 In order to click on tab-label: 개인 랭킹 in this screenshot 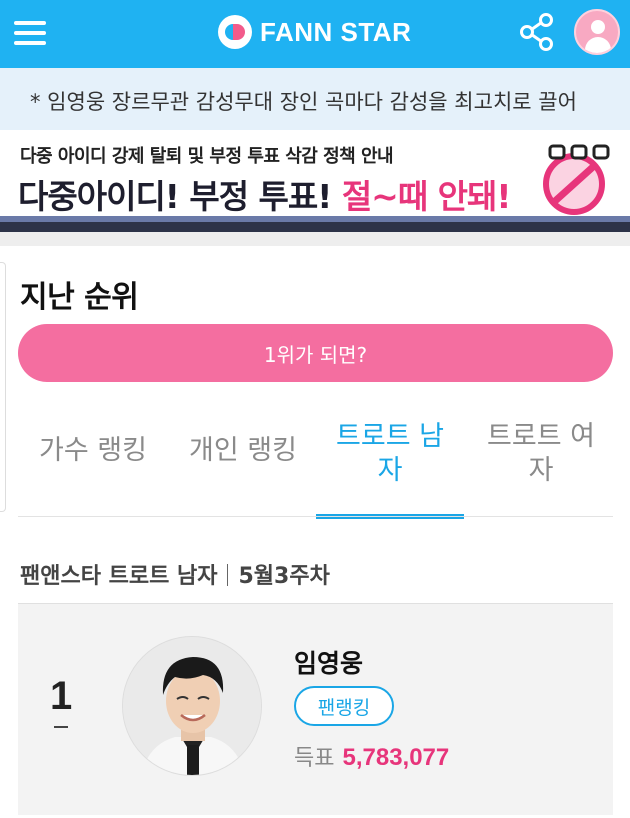, I will do `click(243, 450)`.